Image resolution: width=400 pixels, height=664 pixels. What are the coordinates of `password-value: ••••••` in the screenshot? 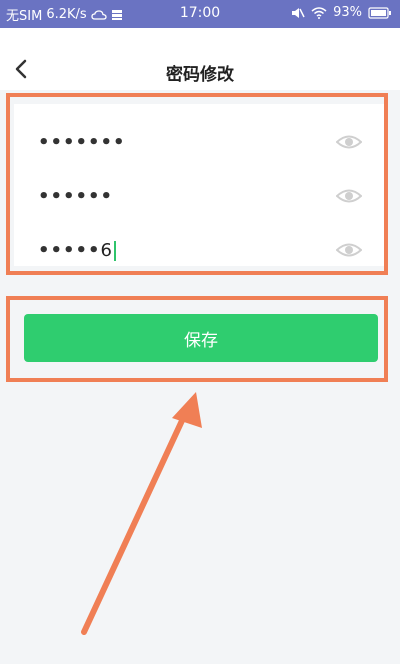 It's located at (76, 196).